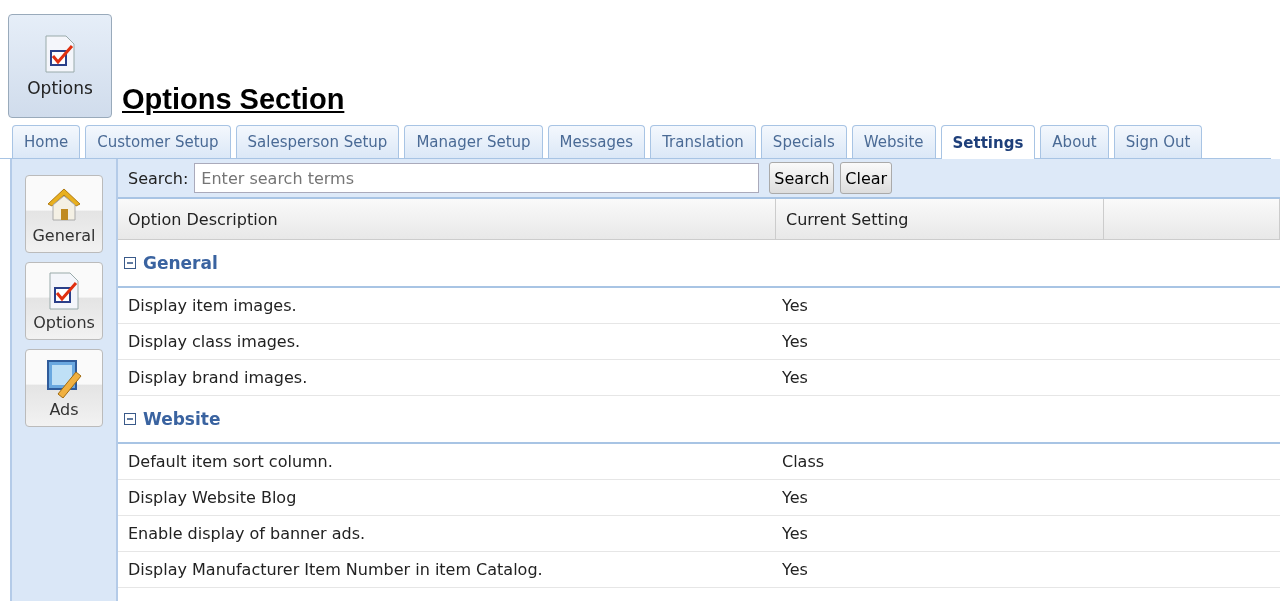 This screenshot has width=1280, height=601. I want to click on table-cell-text: Enable display of banner ads., so click(247, 533).